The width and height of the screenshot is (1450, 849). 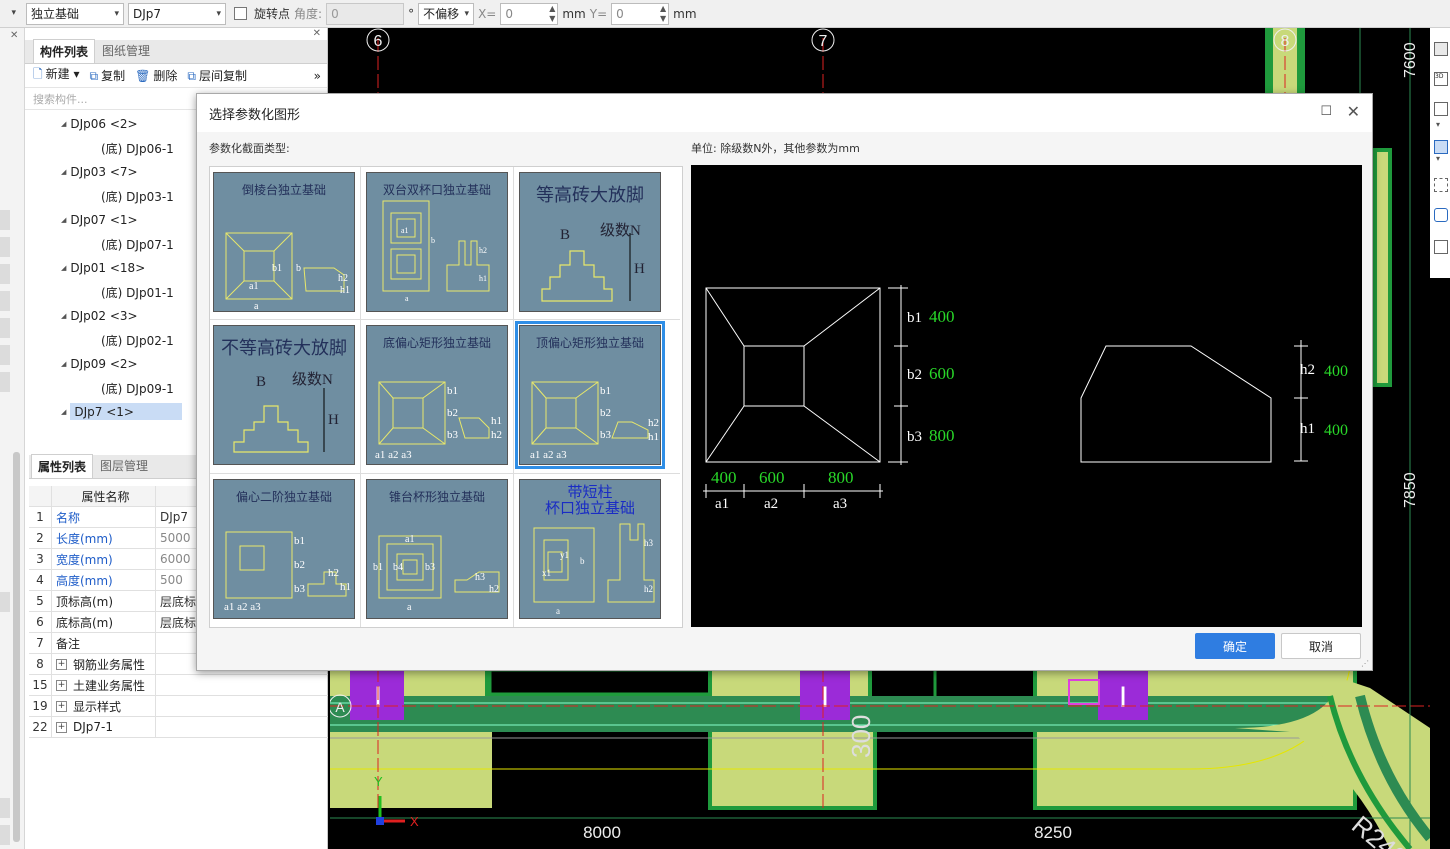 I want to click on maximize-icon: ☐, so click(x=1326, y=111).